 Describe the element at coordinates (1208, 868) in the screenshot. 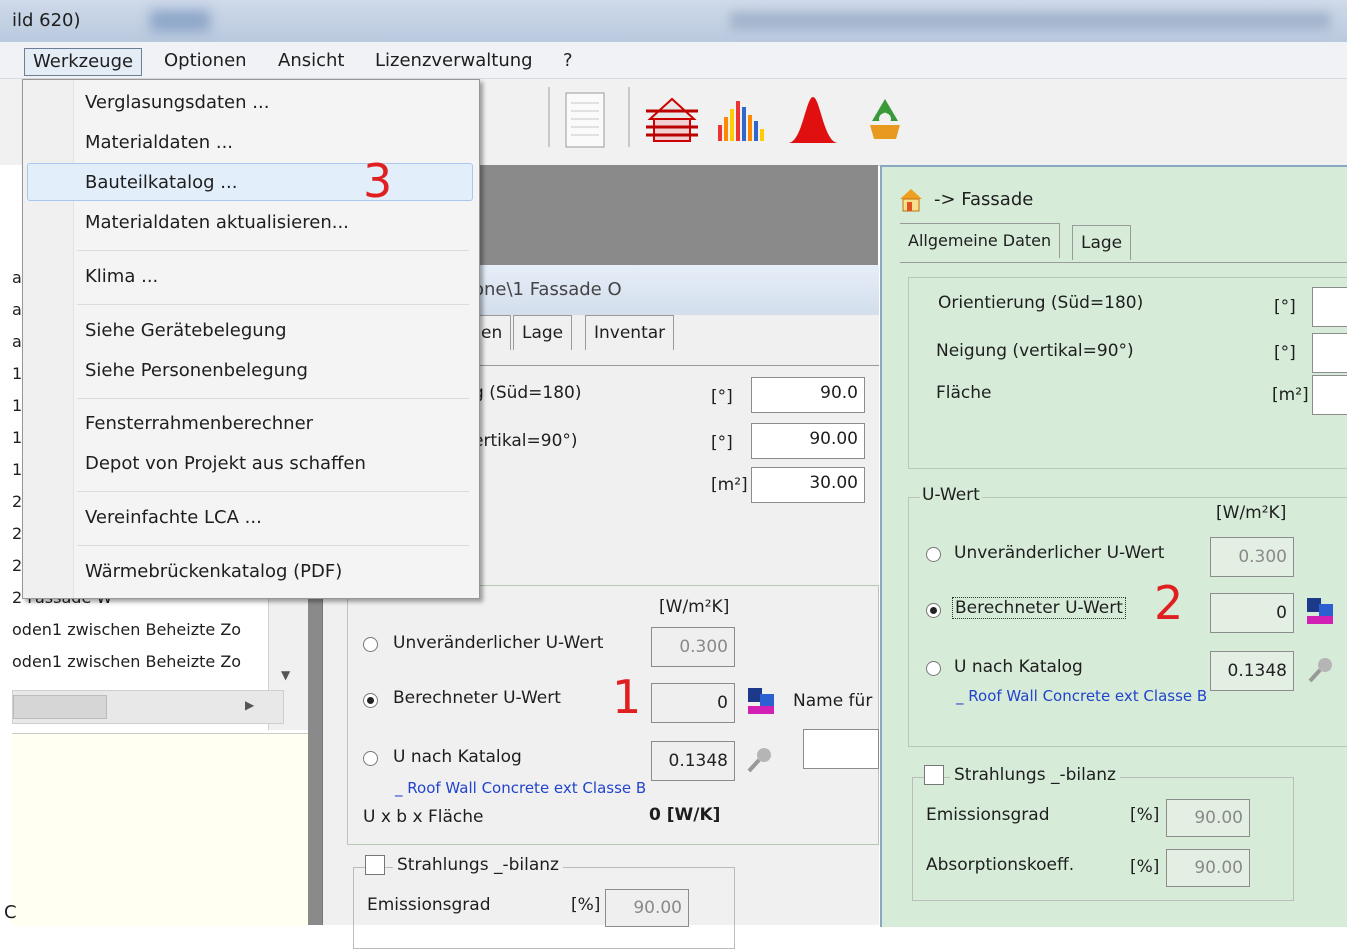

I see `absorption-field: 90.00` at that location.